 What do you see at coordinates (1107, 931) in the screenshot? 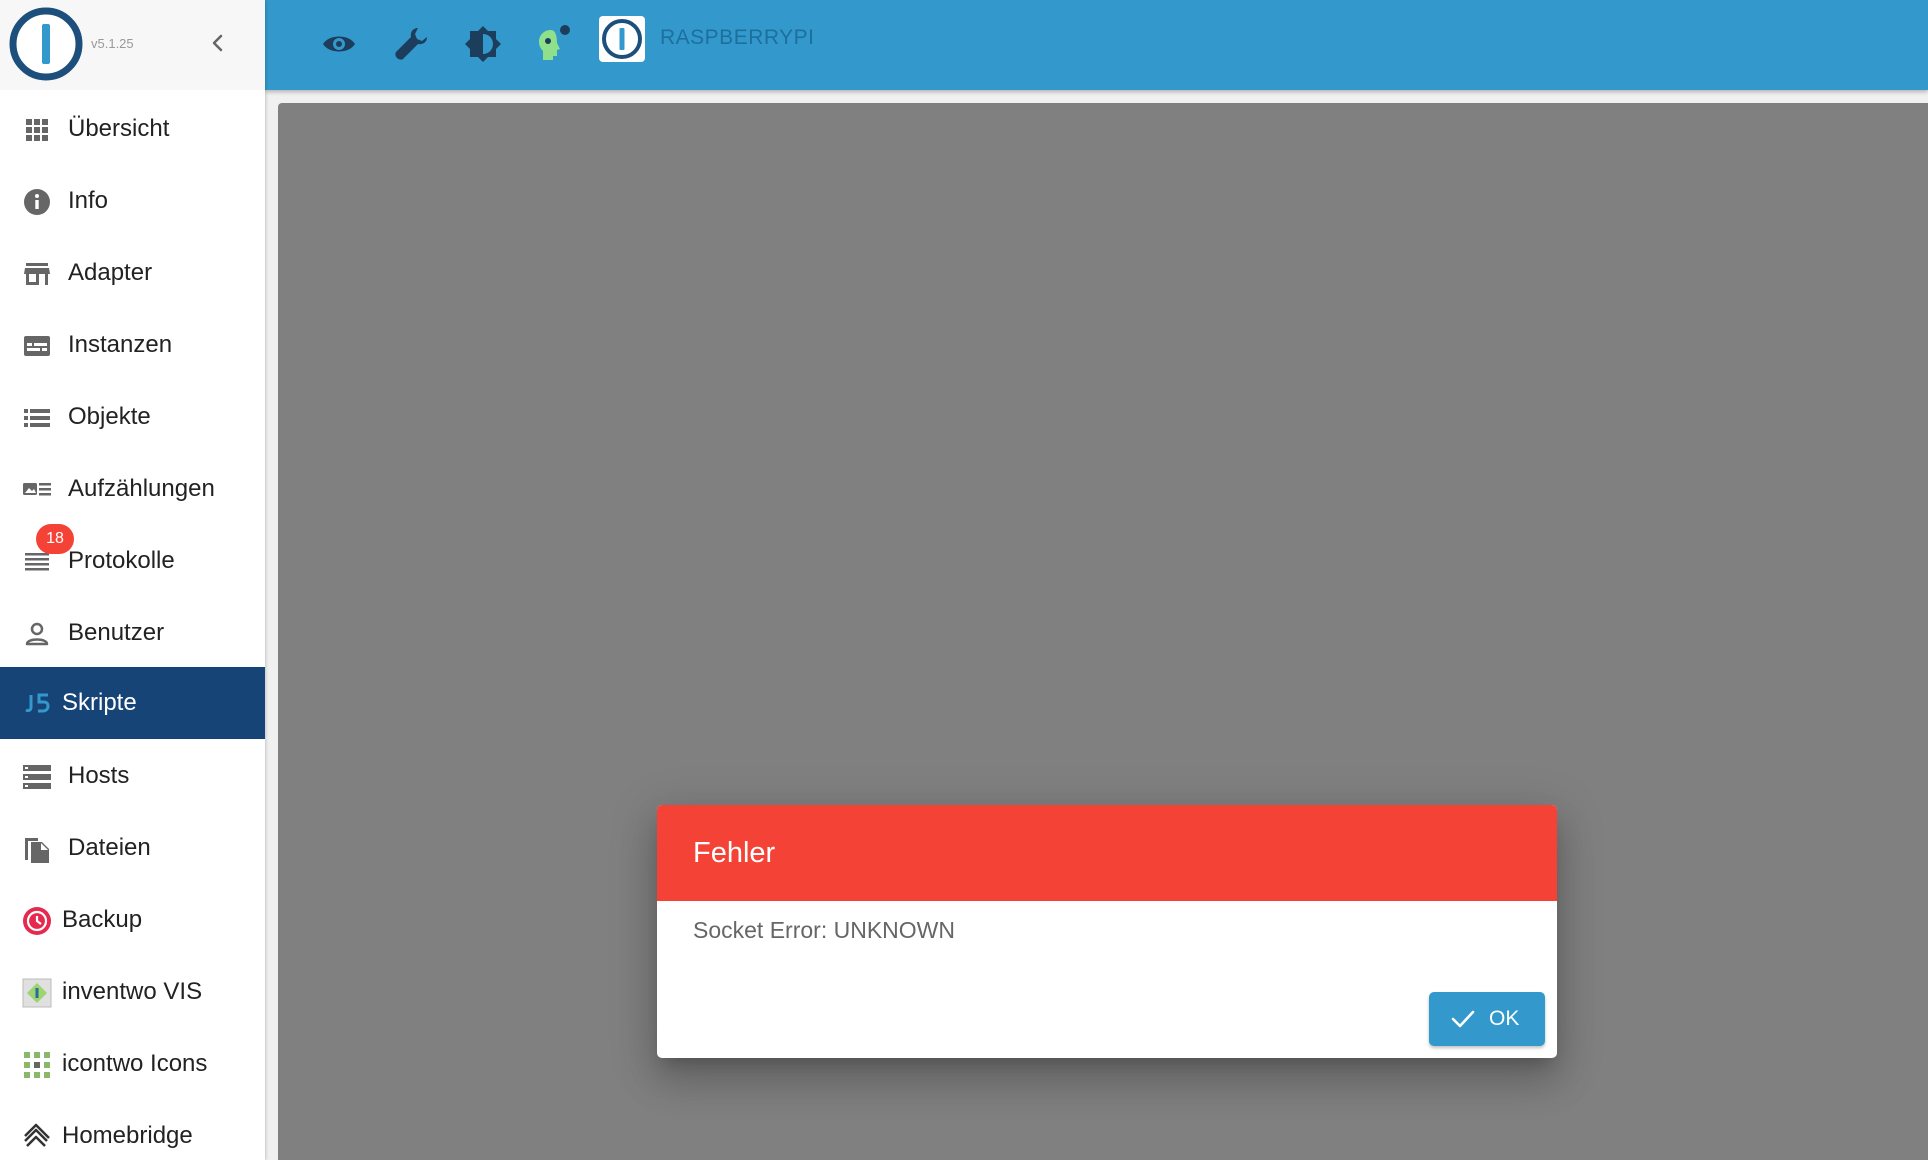
I see `error-dialog: Fehler Socket Error: UNKNOWN OK` at bounding box center [1107, 931].